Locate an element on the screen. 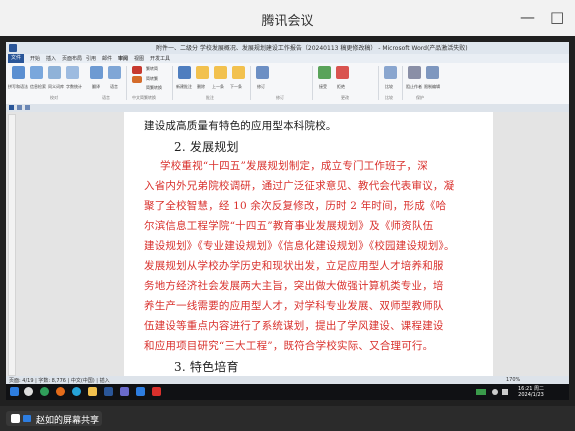 The image size is (575, 431). tab-file: 文件 is located at coordinates (16, 58).